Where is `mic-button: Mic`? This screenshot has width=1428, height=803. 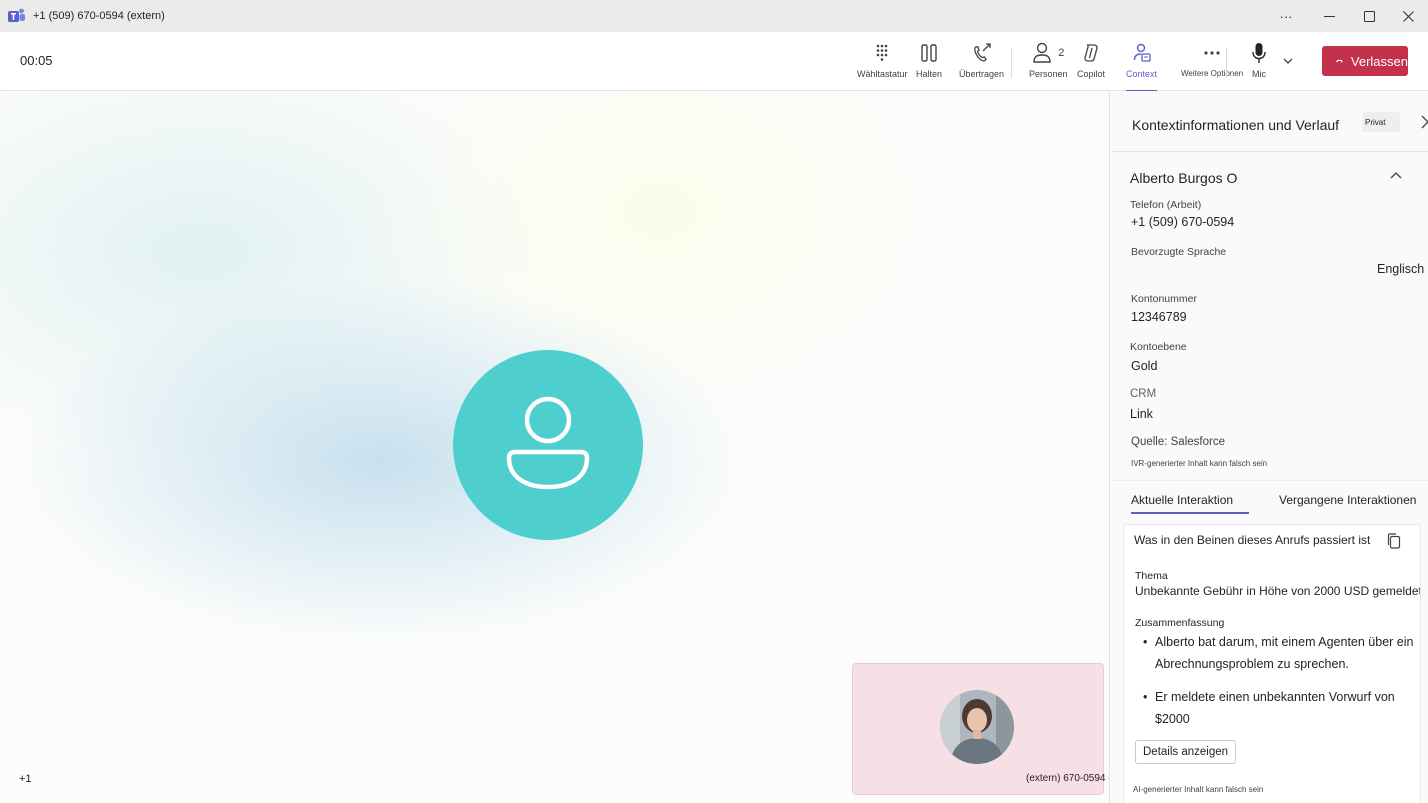
mic-button: Mic is located at coordinates (1259, 63).